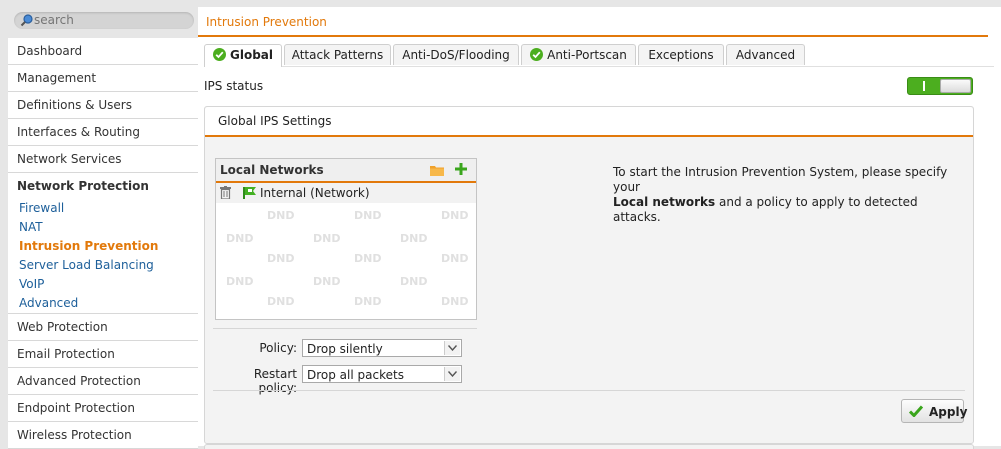  I want to click on page-title: Intrusion Prevention, so click(266, 22).